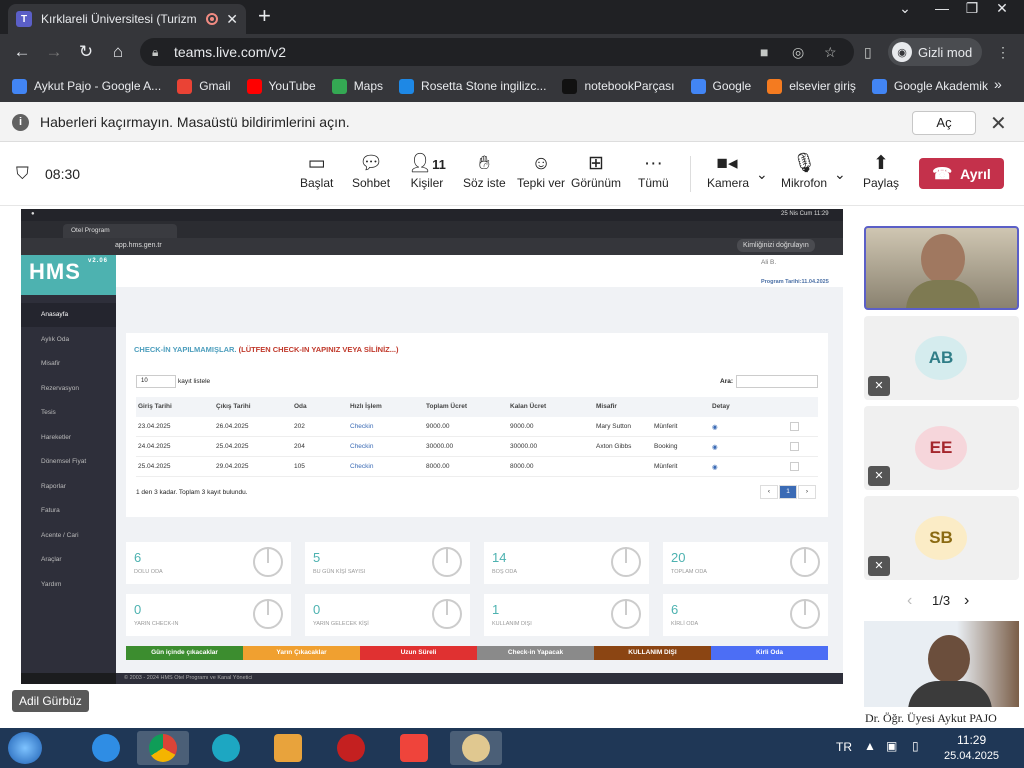  Describe the element at coordinates (127, 19) in the screenshot. I see `browser-tab: T Kırklareli Üniversitesi (Turizm Fak ✕` at that location.